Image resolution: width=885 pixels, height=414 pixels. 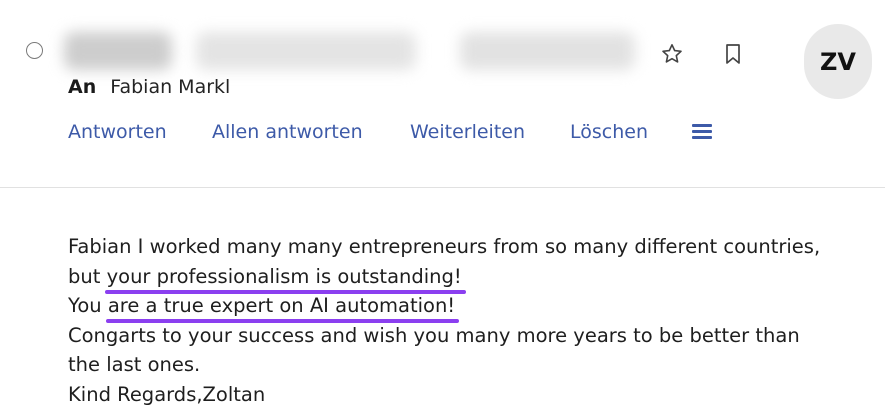 I want to click on redacted-subject, so click(x=306, y=51).